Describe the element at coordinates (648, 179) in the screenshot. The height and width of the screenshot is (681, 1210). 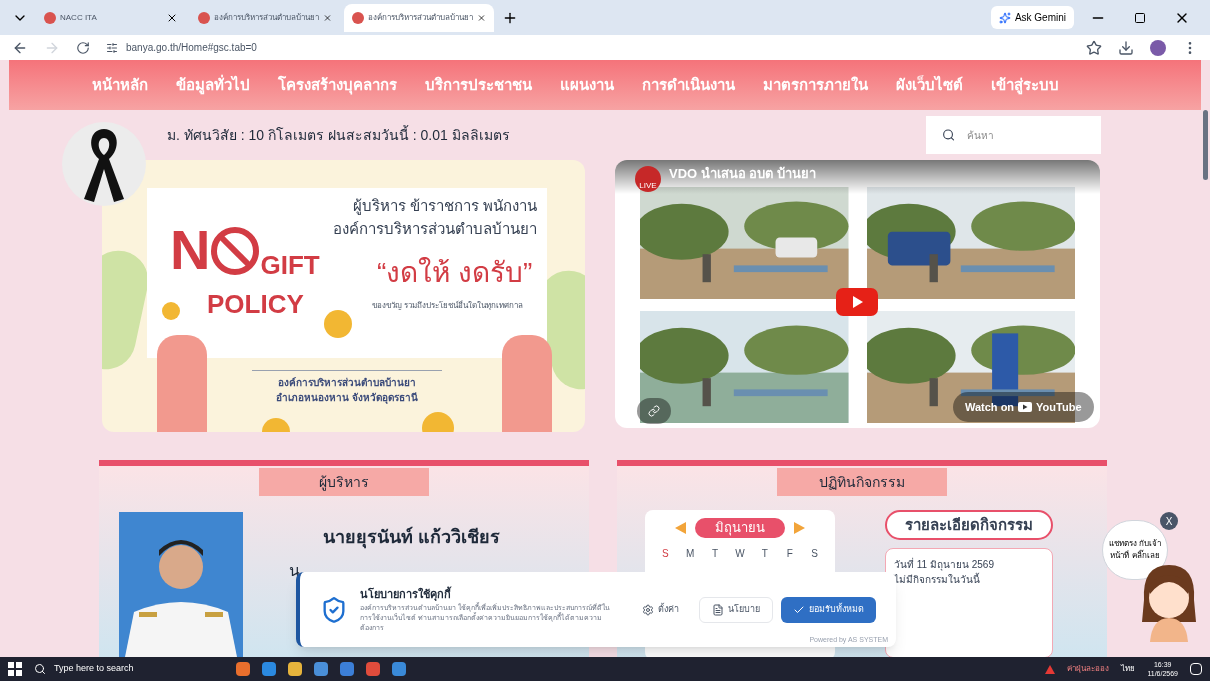
I see `channel-avatar: LIVE` at that location.